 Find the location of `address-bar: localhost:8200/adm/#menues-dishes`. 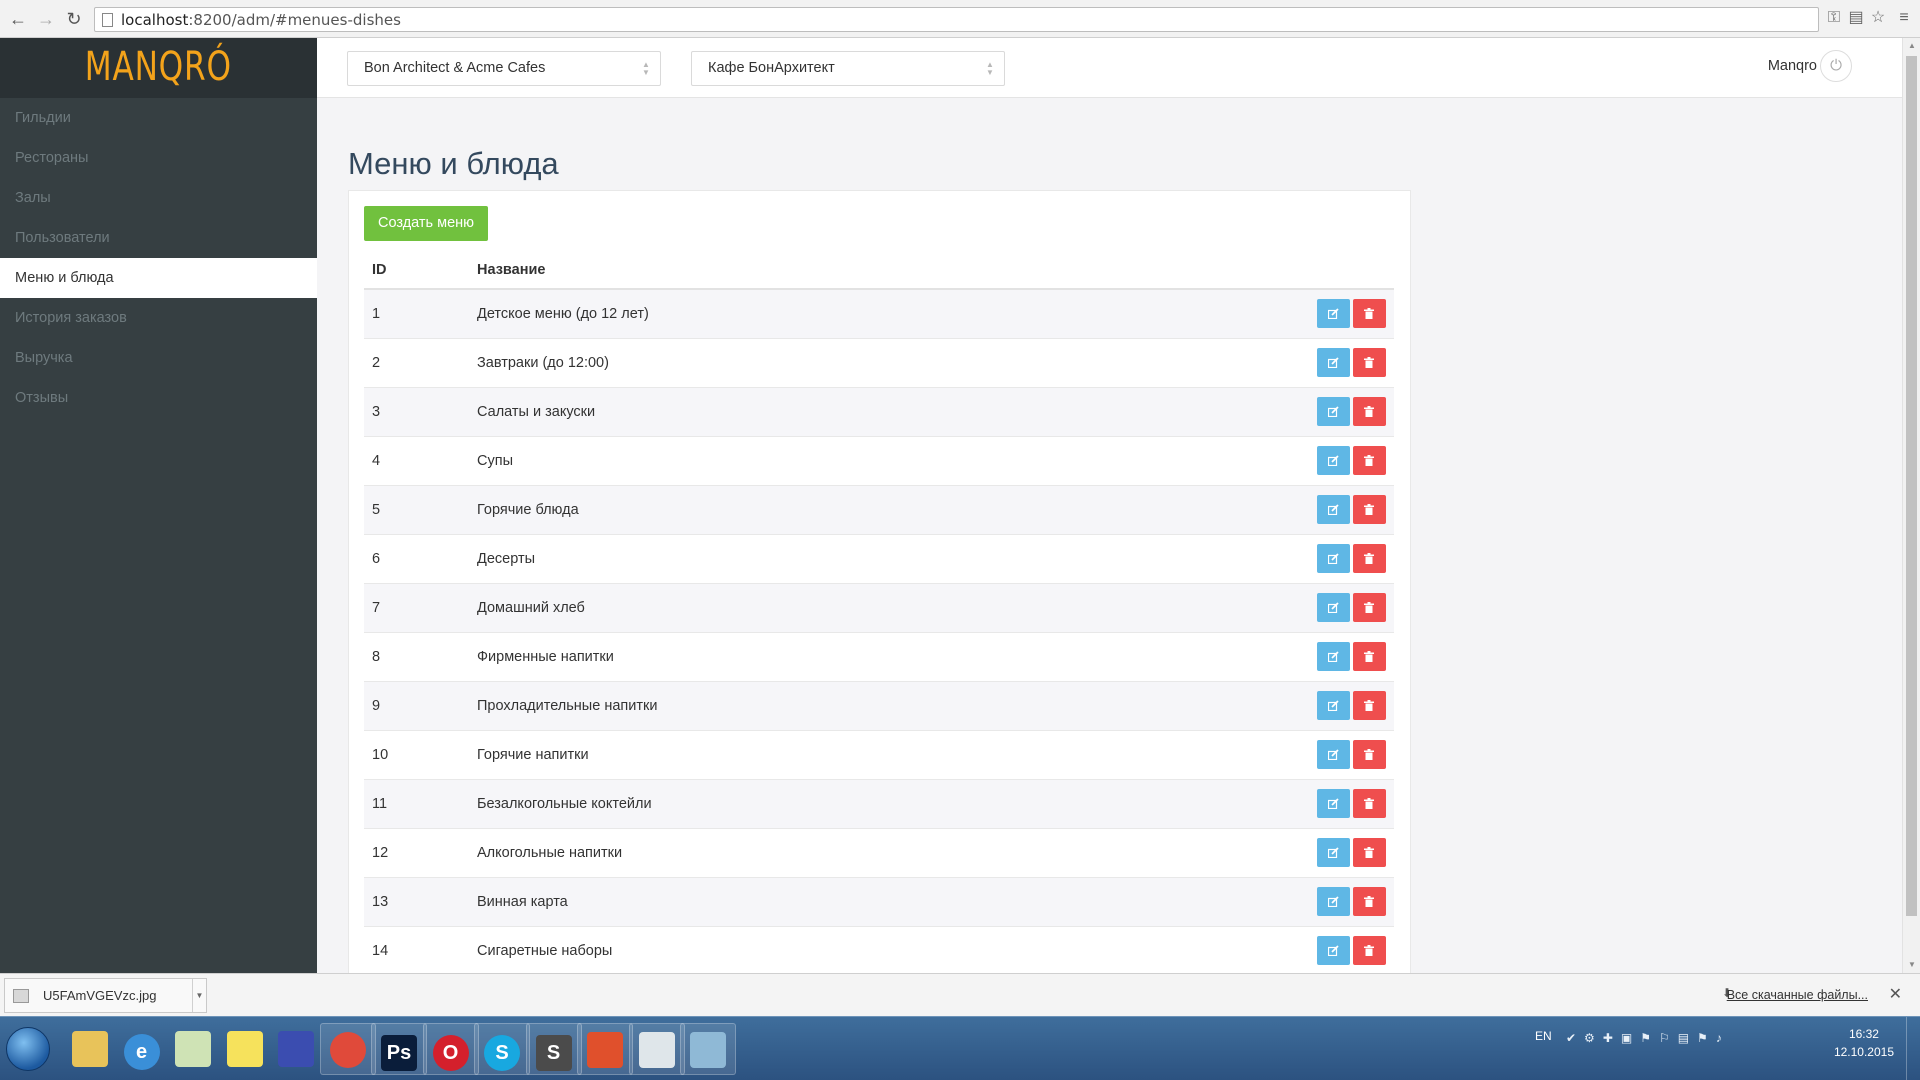

address-bar: localhost:8200/adm/#menues-dishes is located at coordinates (956, 19).